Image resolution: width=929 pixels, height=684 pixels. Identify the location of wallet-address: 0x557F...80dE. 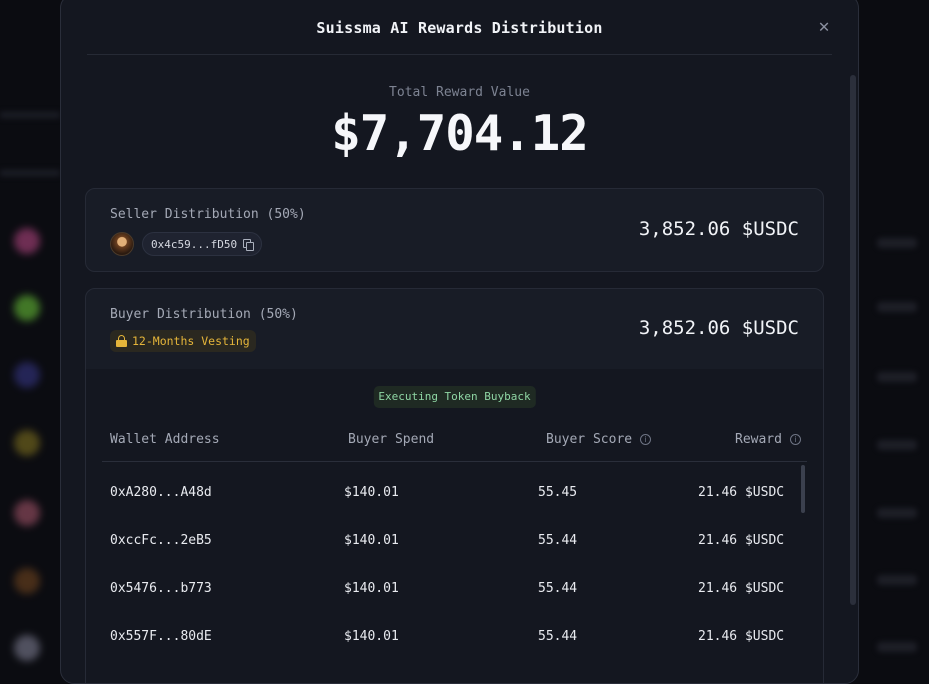
(161, 637).